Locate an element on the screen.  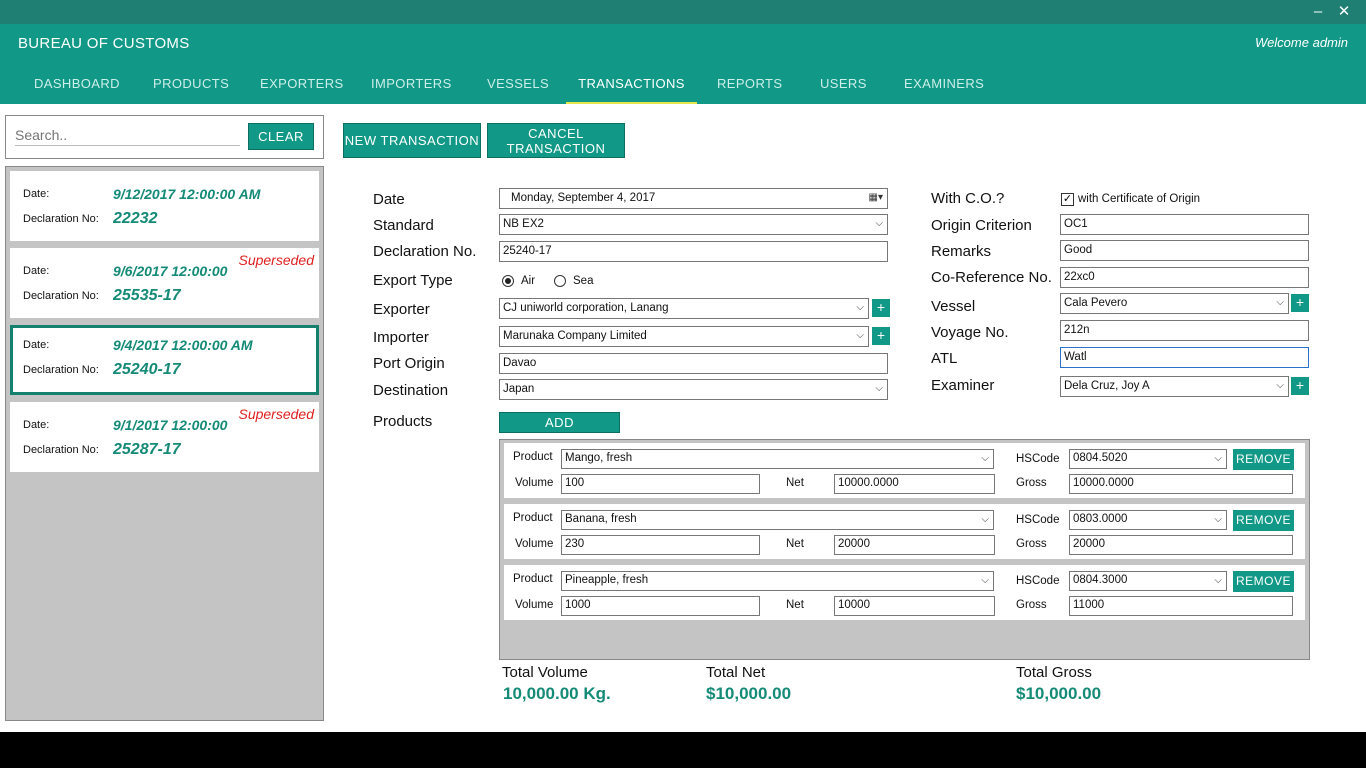
date-label: Date: is located at coordinates (36, 345).